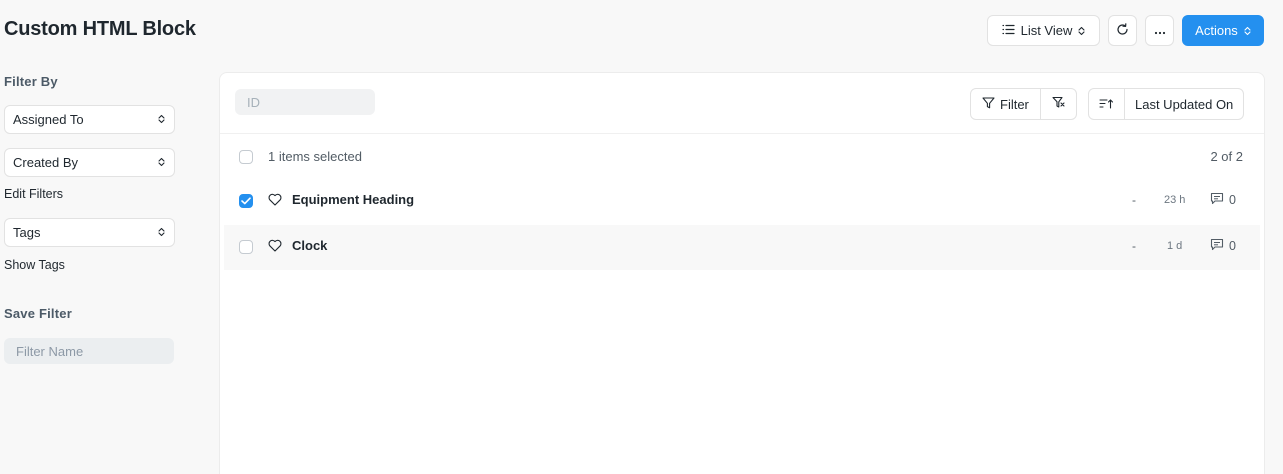 The width and height of the screenshot is (1283, 474). Describe the element at coordinates (34, 265) in the screenshot. I see `show-tags-link: Show Tags` at that location.